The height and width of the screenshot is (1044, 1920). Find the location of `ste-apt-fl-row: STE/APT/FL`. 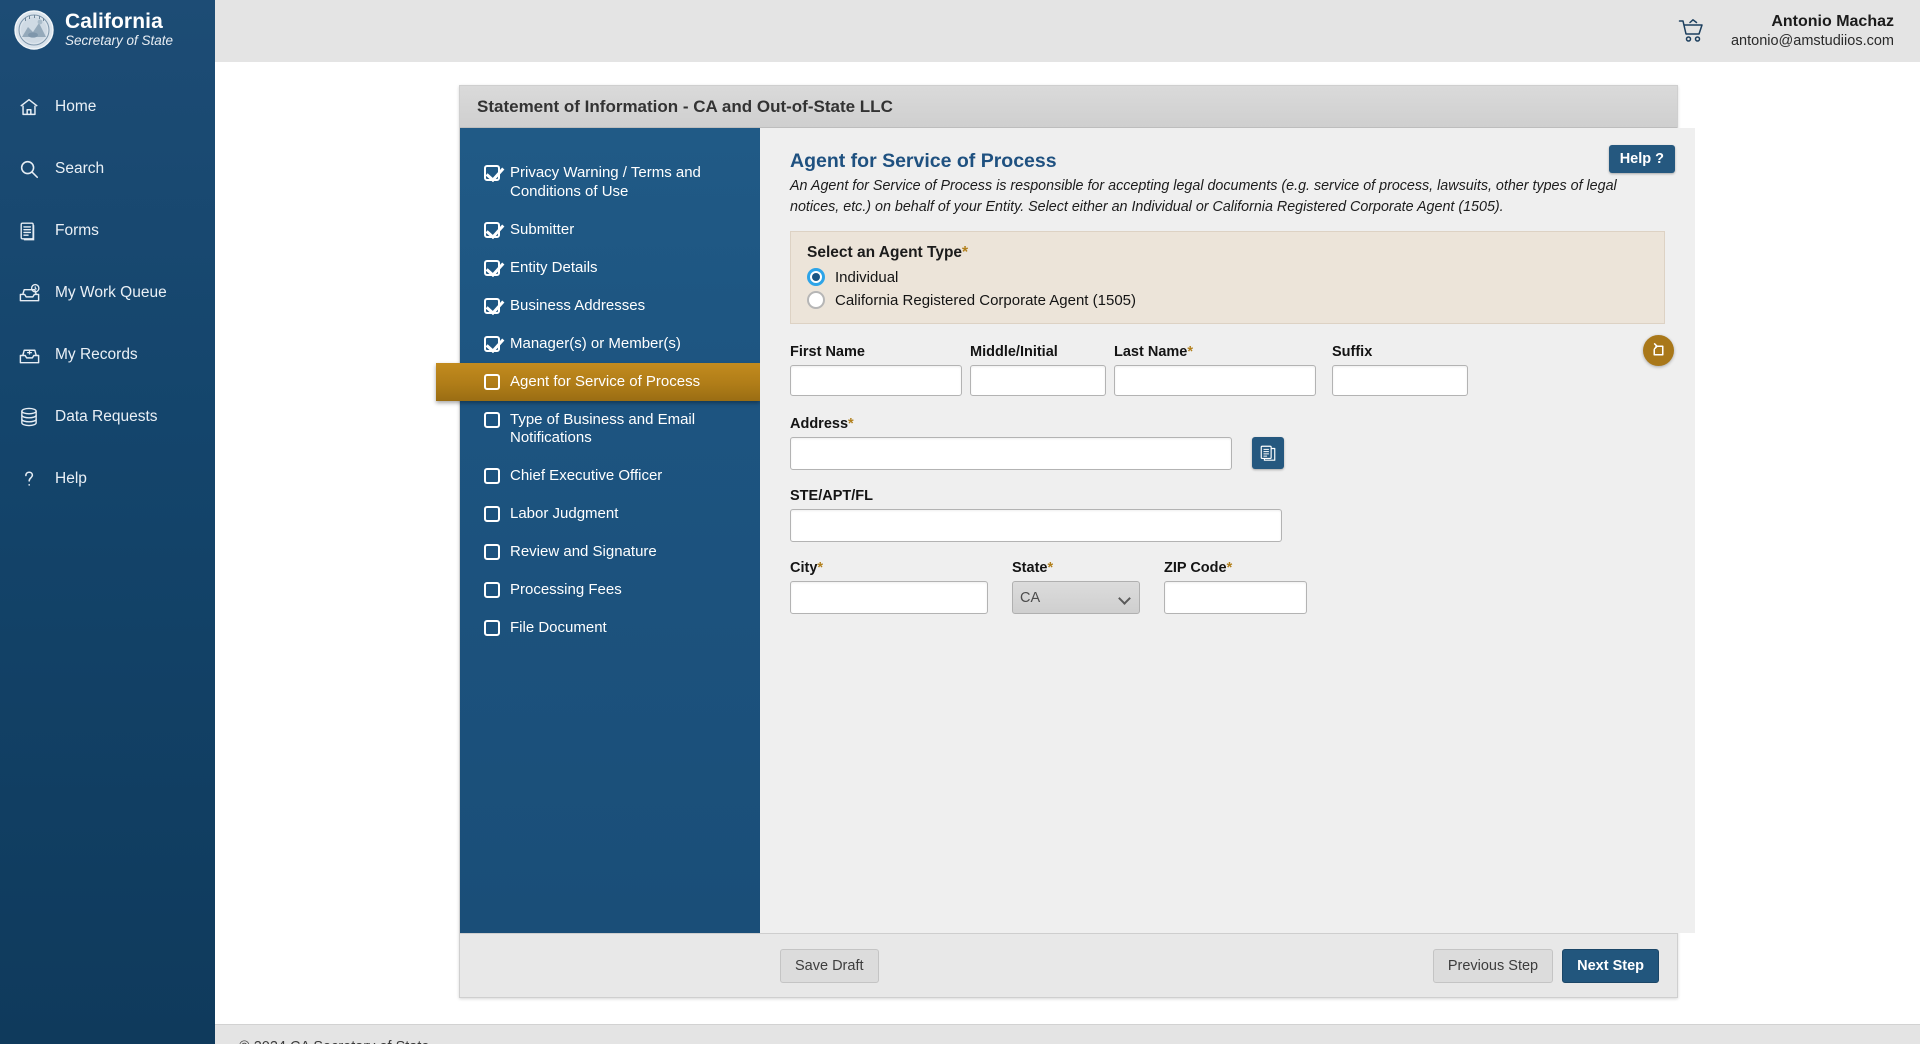

ste-apt-fl-row: STE/APT/FL is located at coordinates (1227, 515).